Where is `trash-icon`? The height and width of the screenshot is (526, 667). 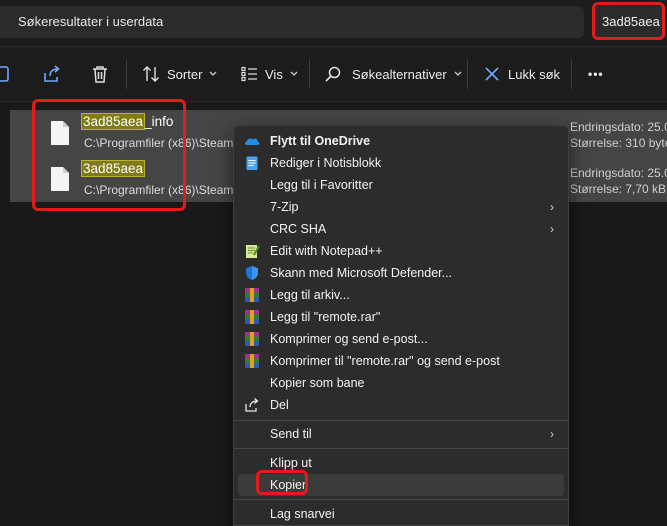 trash-icon is located at coordinates (100, 74).